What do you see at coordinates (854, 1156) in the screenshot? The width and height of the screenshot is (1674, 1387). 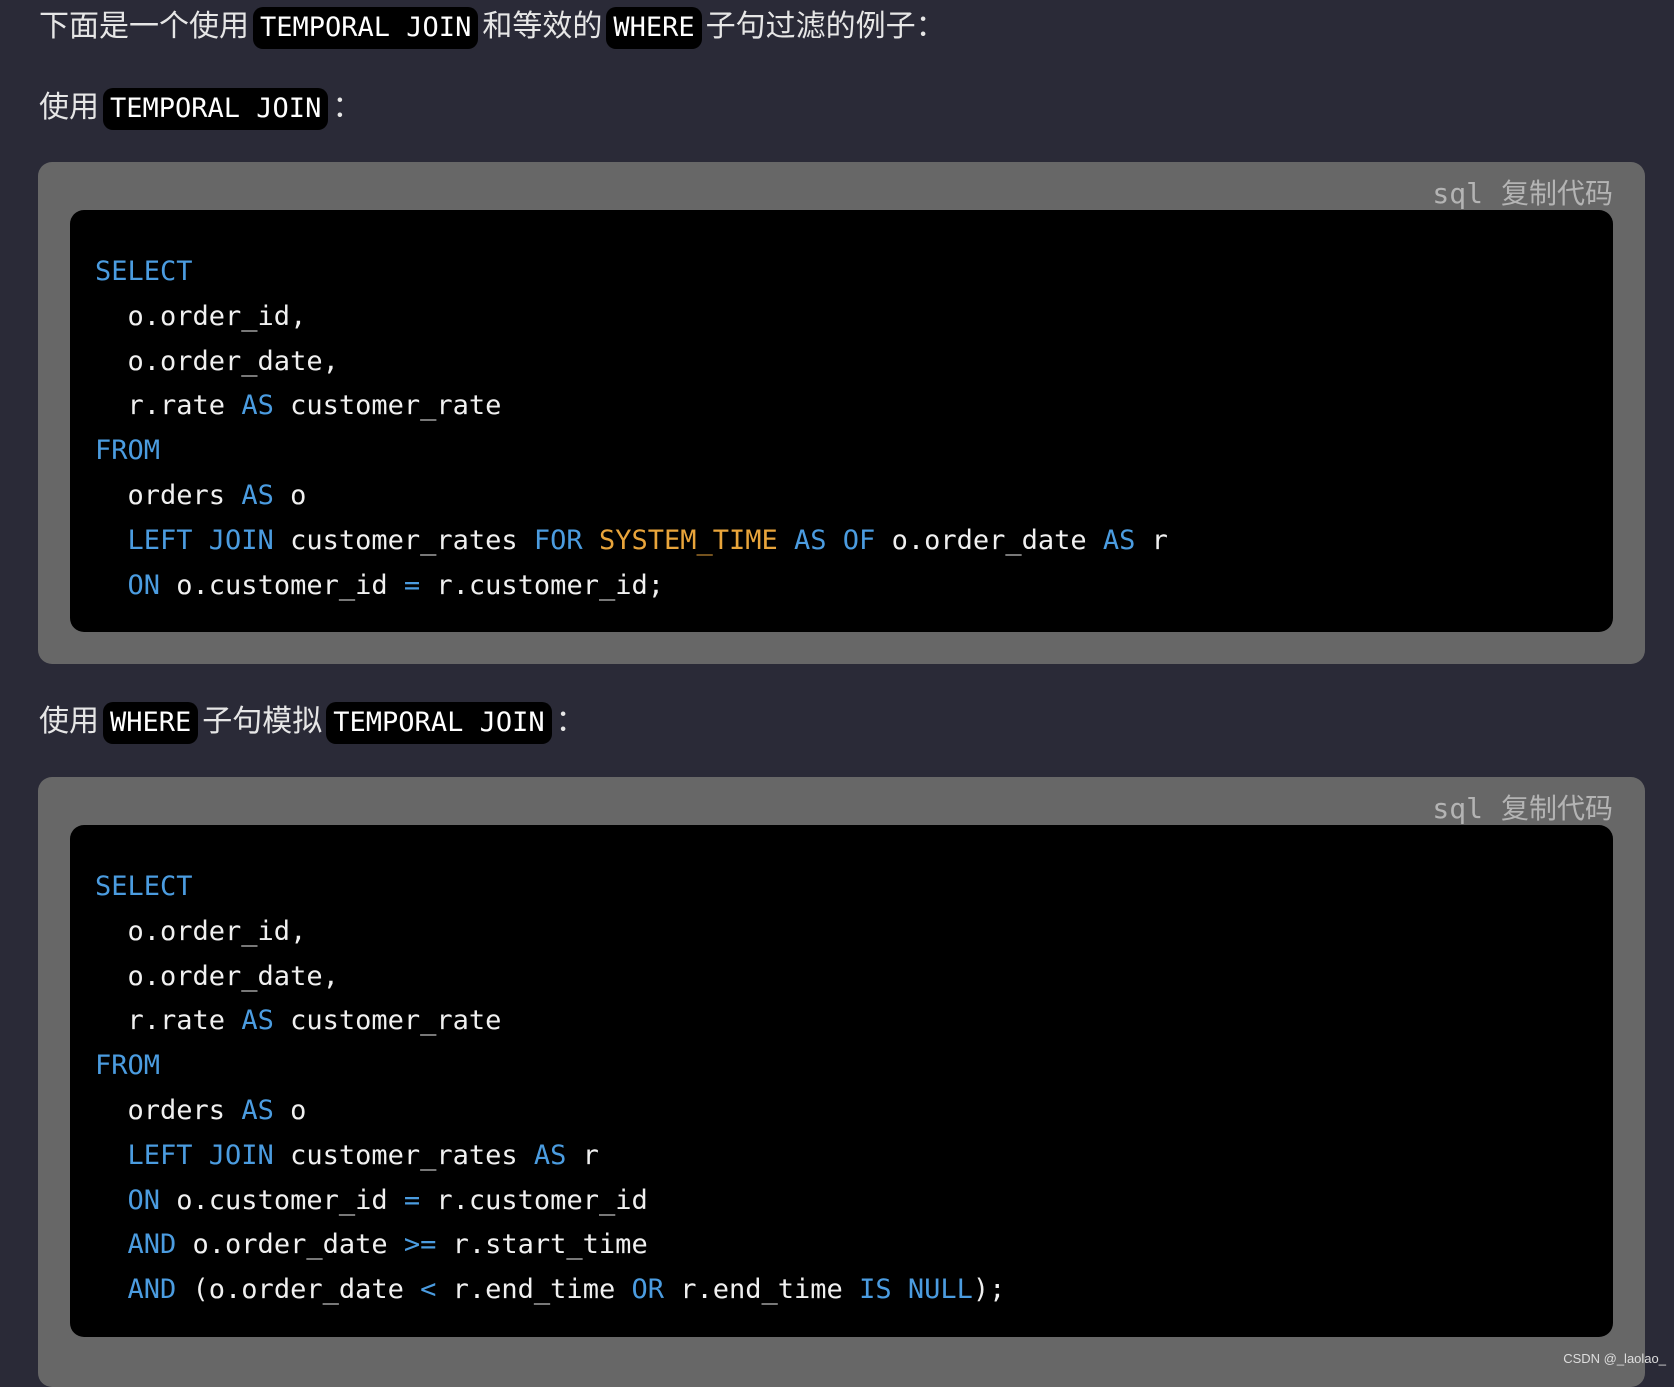 I see `code-line: LEFT JOIN customer_rates AS r` at bounding box center [854, 1156].